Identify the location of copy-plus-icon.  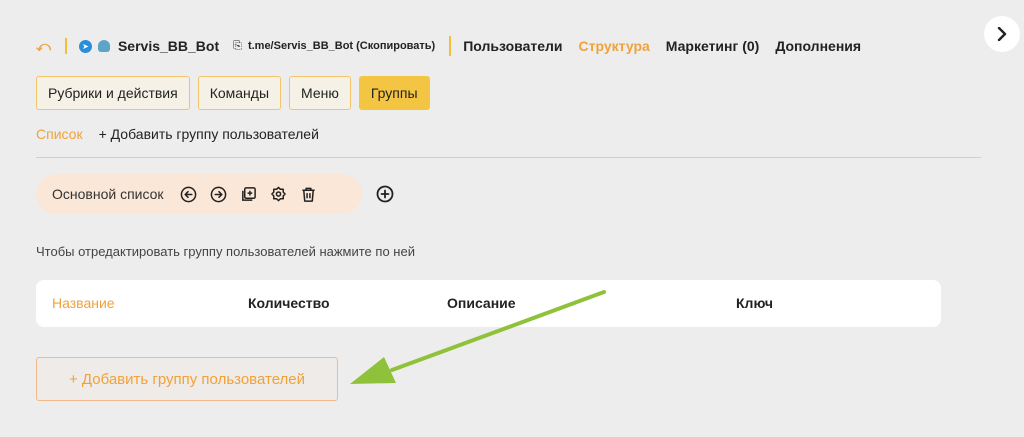
(249, 194).